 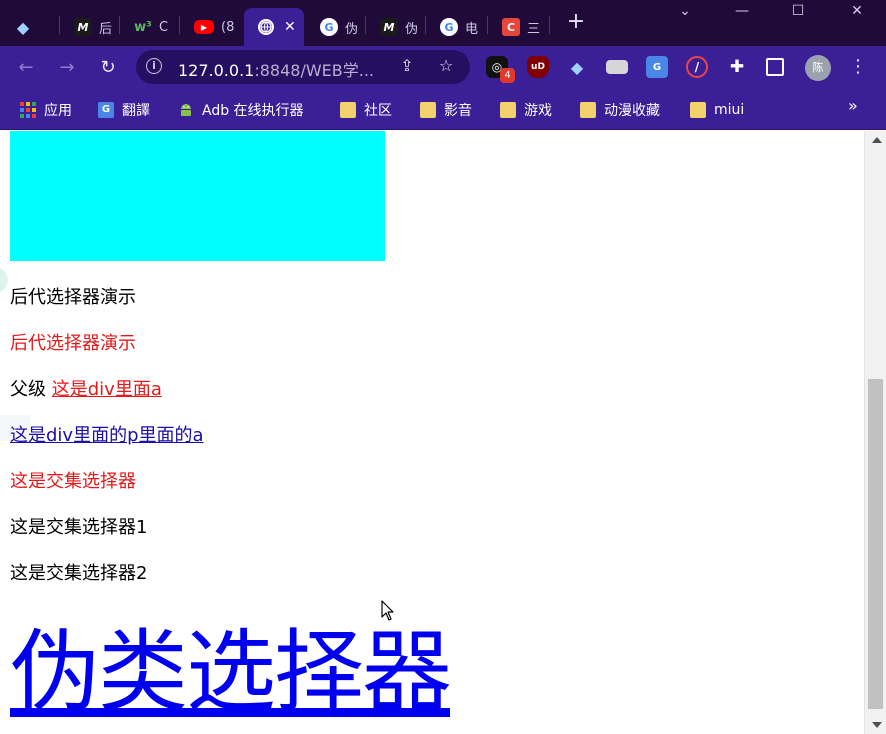 I want to click on tab-search-icon: ⌄, so click(x=685, y=13).